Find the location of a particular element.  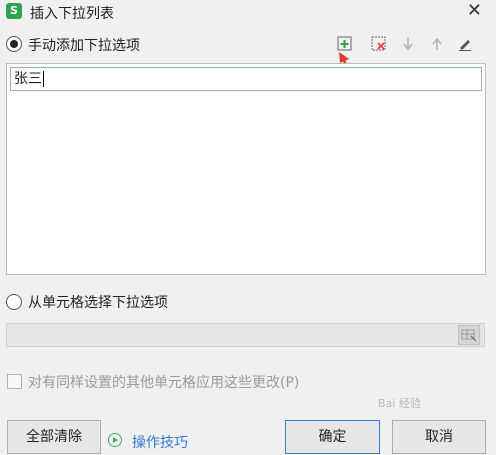

range-select-icon is located at coordinates (469, 335).